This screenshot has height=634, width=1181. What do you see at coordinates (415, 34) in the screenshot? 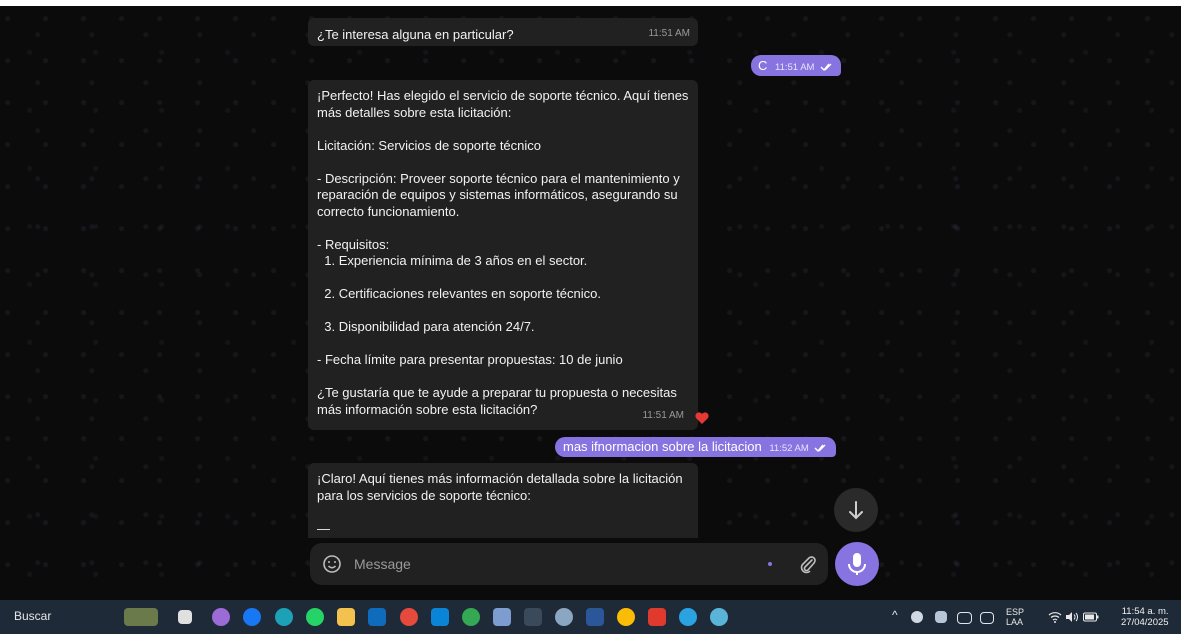
I see `message-text: ¿Te interesa alguna en particular?` at bounding box center [415, 34].